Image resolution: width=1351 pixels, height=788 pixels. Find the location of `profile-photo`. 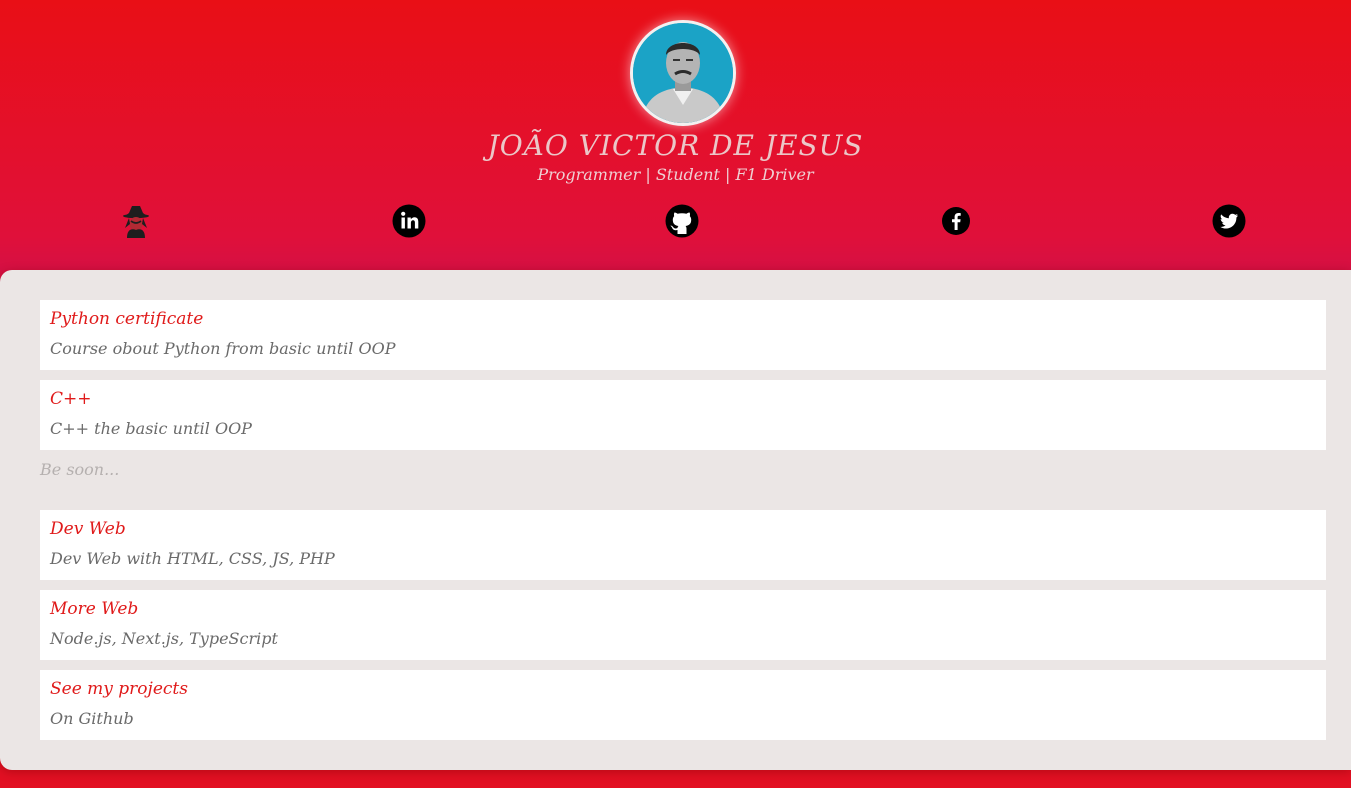

profile-photo is located at coordinates (683, 73).